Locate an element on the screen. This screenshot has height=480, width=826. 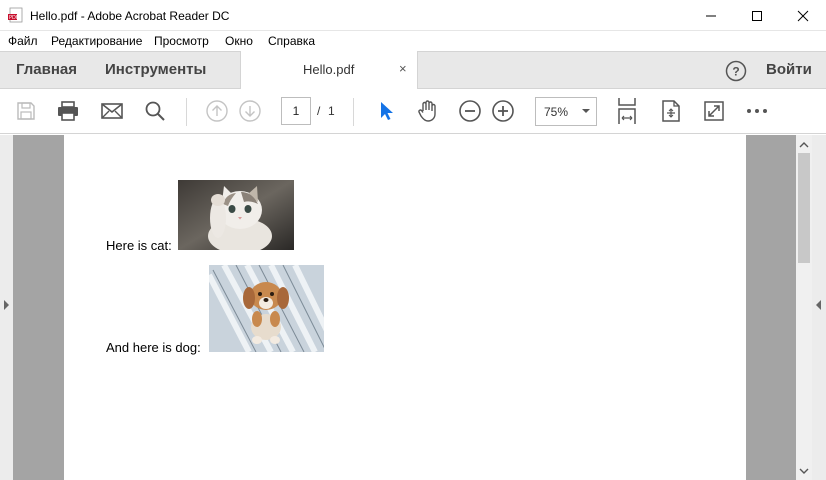
email-button is located at coordinates (112, 111).